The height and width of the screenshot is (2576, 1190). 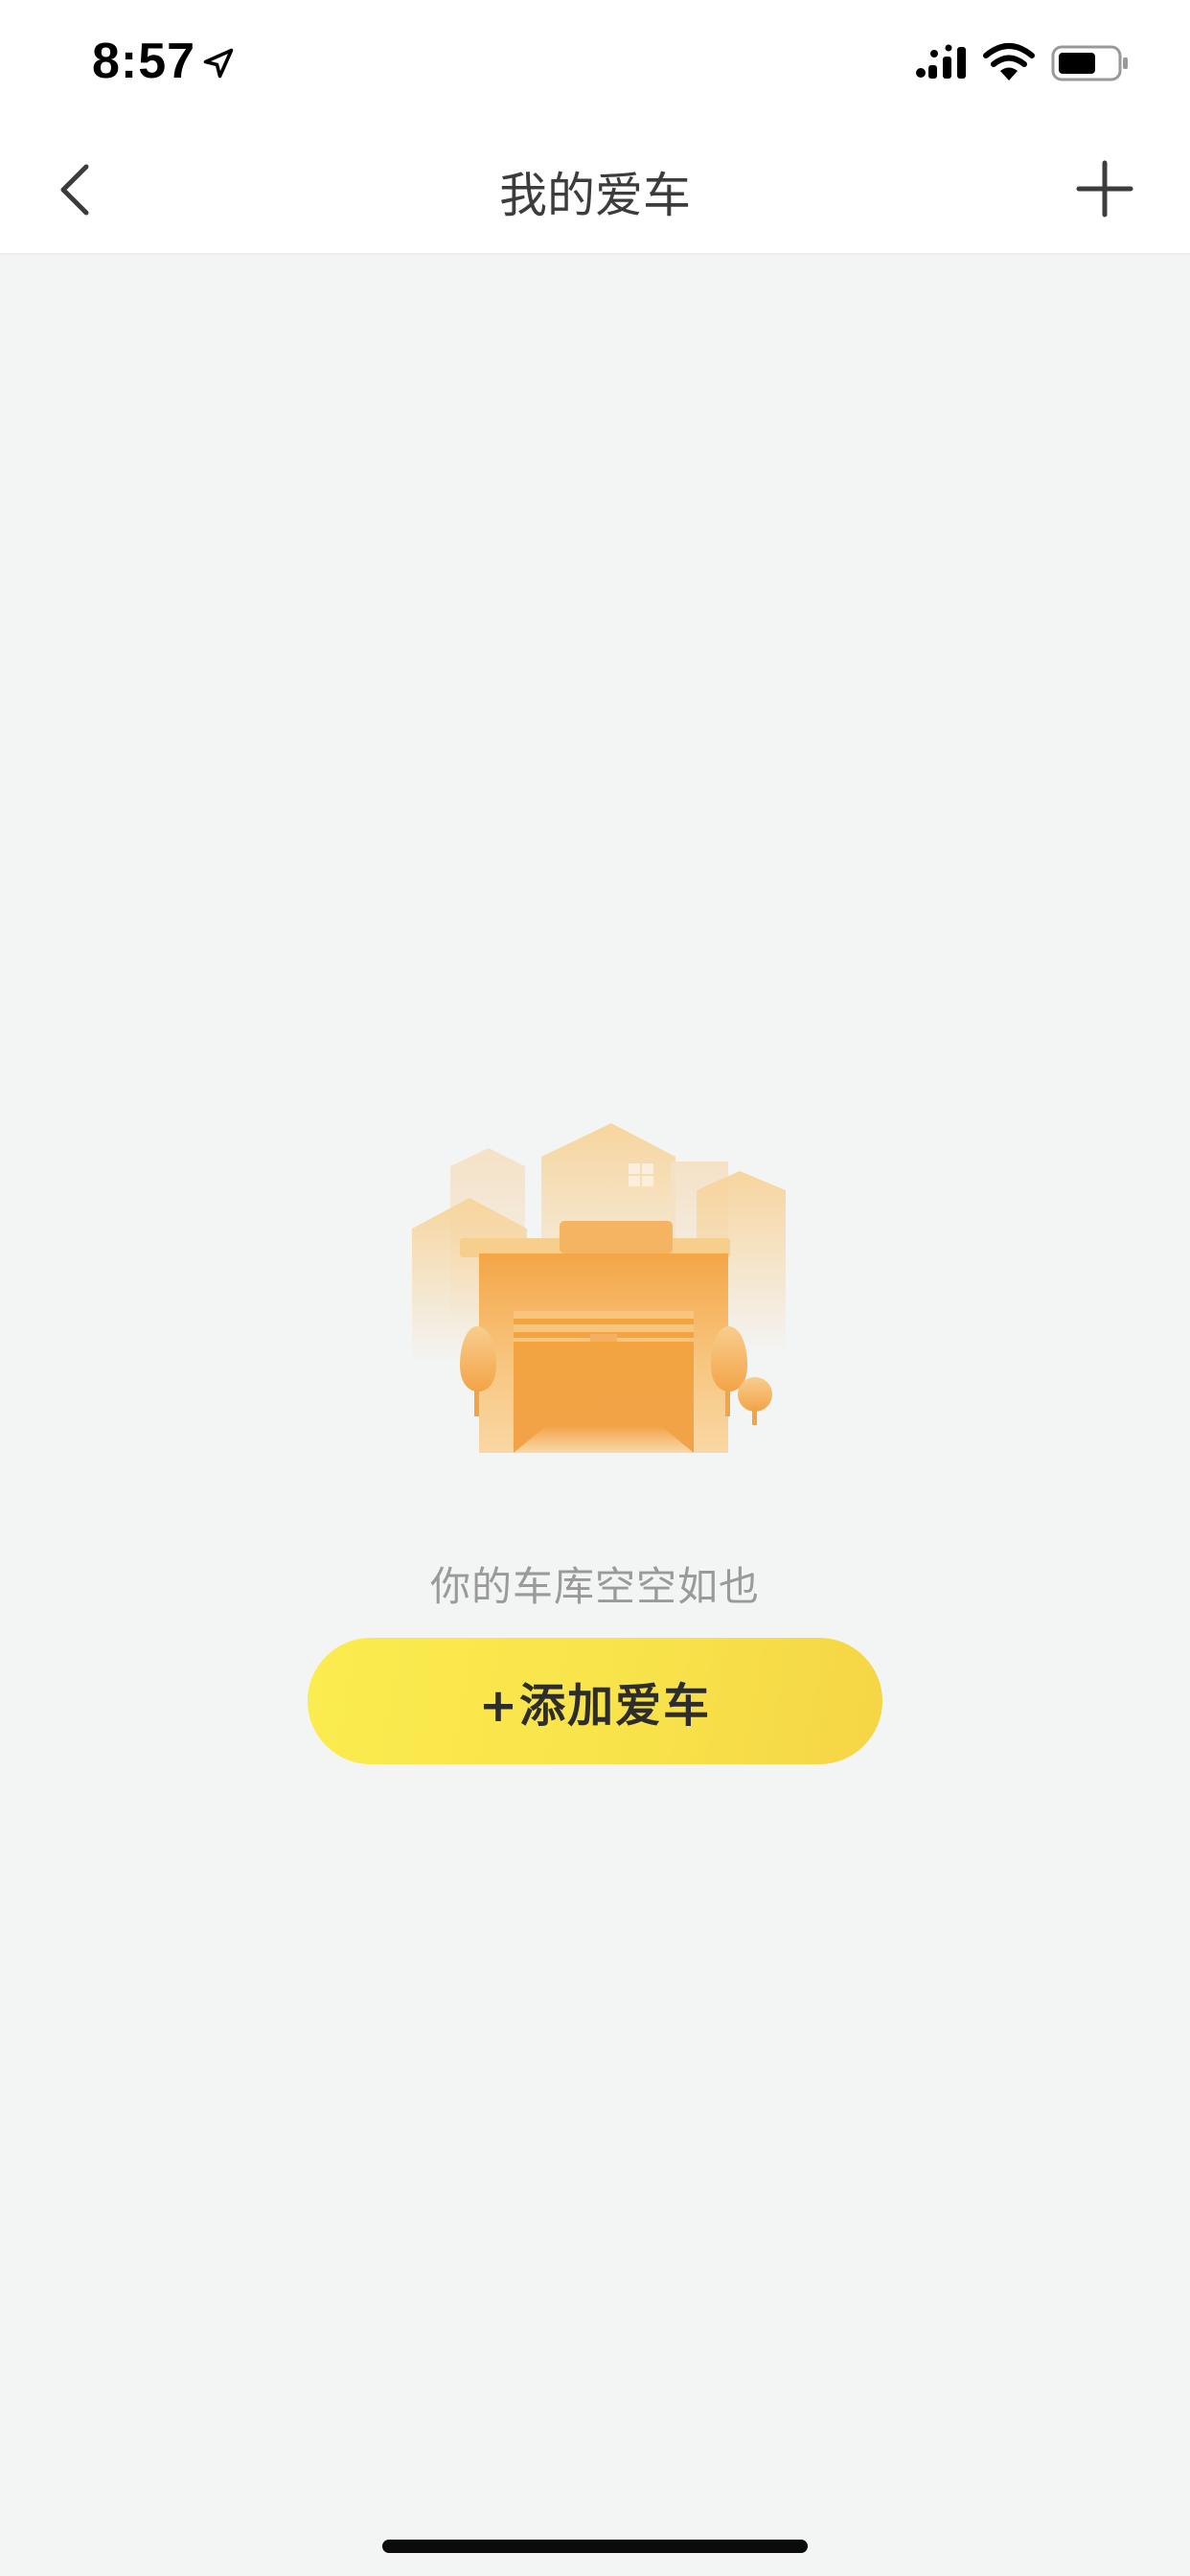 I want to click on signal-icon, so click(x=941, y=62).